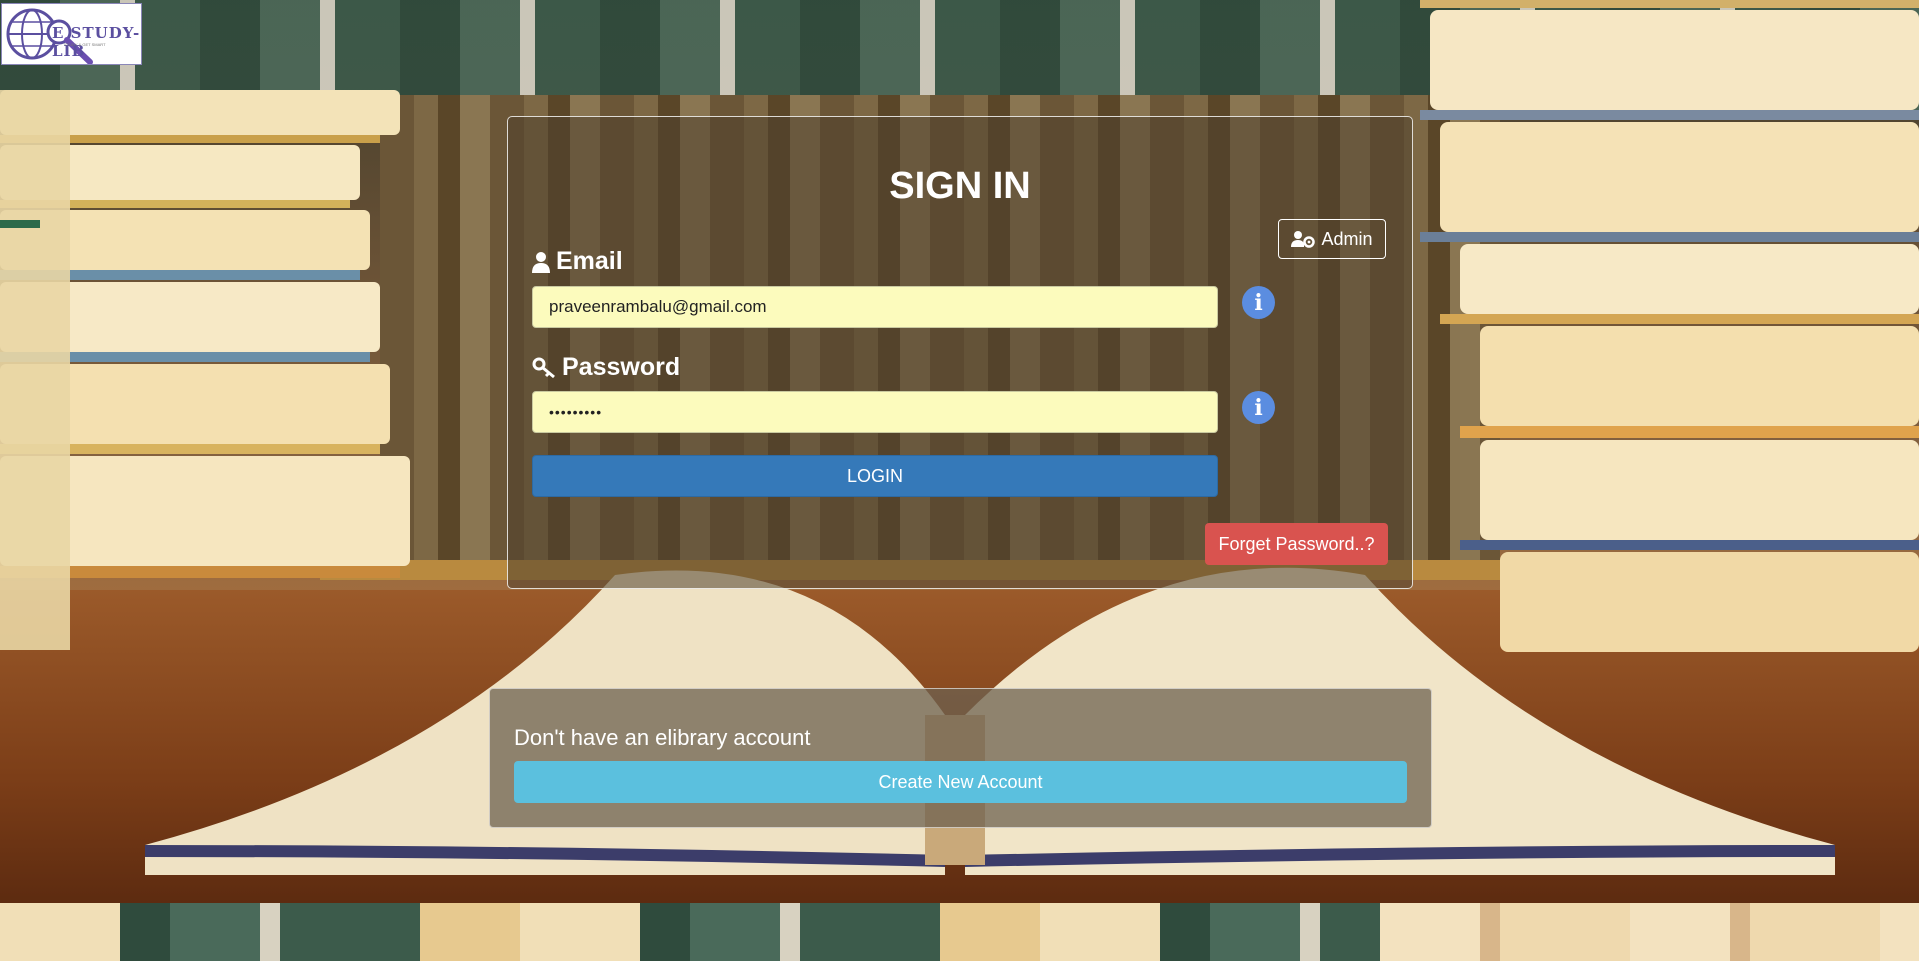 The image size is (1919, 961). I want to click on logo-tagline: STUDY & GET SMART, so click(85, 44).